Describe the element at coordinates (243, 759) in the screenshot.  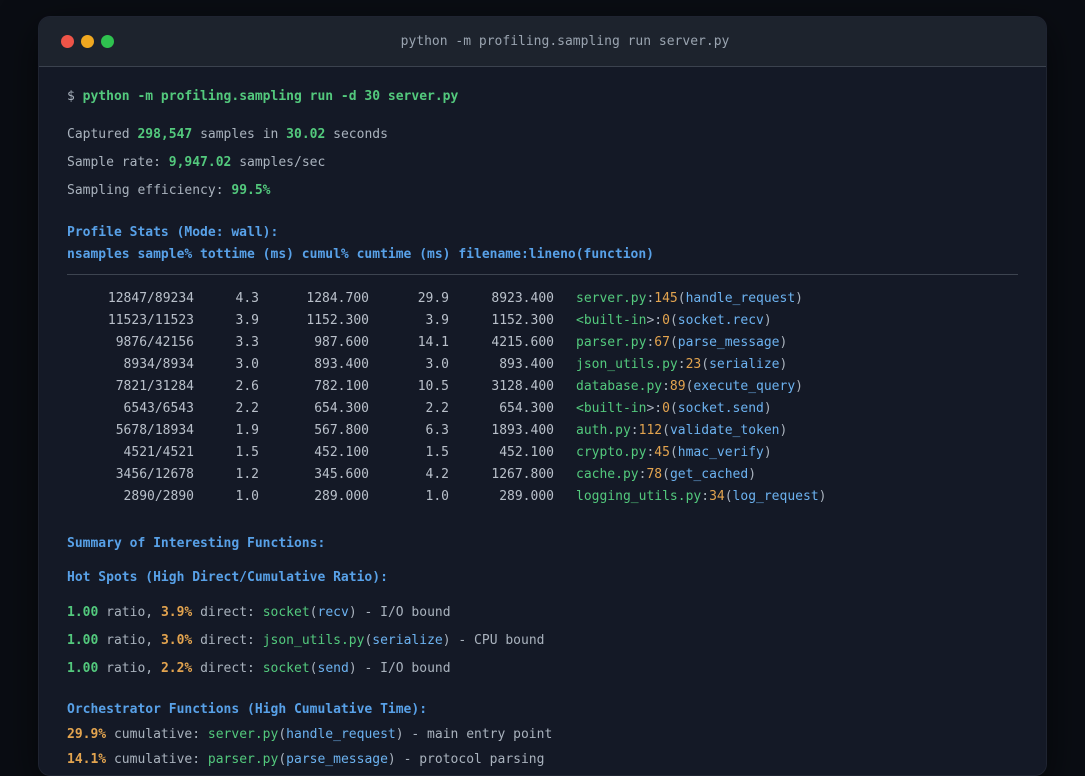
I see `target-name: parser.py` at that location.